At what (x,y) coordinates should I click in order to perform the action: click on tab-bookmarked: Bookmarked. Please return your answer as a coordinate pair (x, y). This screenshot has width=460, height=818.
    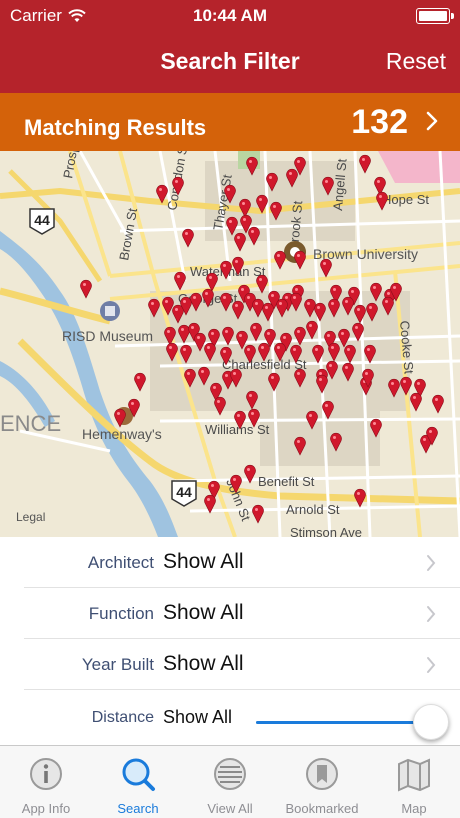
    Looking at the image, I should click on (322, 782).